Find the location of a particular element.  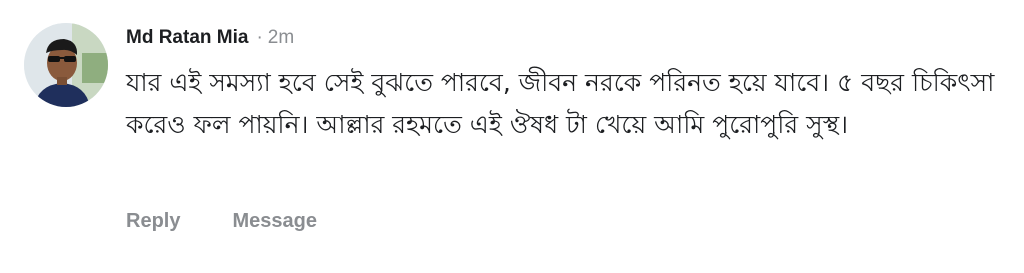

reply-button: Reply is located at coordinates (153, 221).